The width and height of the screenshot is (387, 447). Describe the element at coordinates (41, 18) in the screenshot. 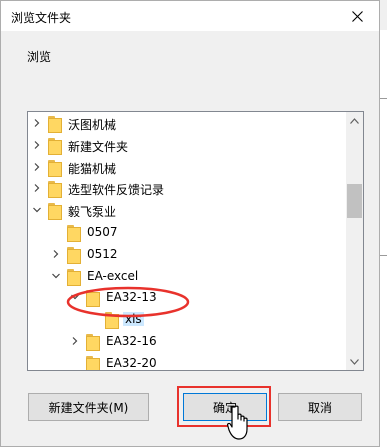

I see `dialog-title: 浏览文件夹` at that location.